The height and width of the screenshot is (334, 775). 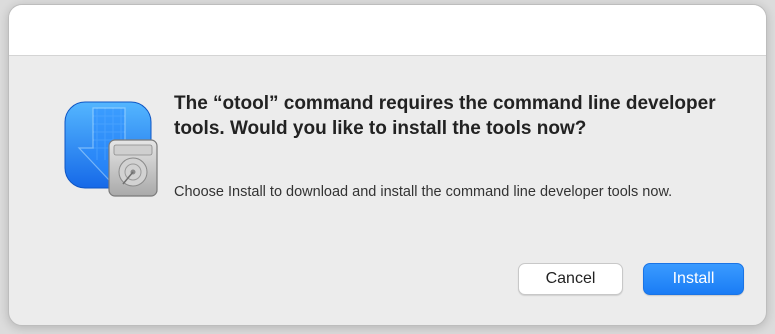 What do you see at coordinates (114, 149) in the screenshot?
I see `developer-tools-installer-icon` at bounding box center [114, 149].